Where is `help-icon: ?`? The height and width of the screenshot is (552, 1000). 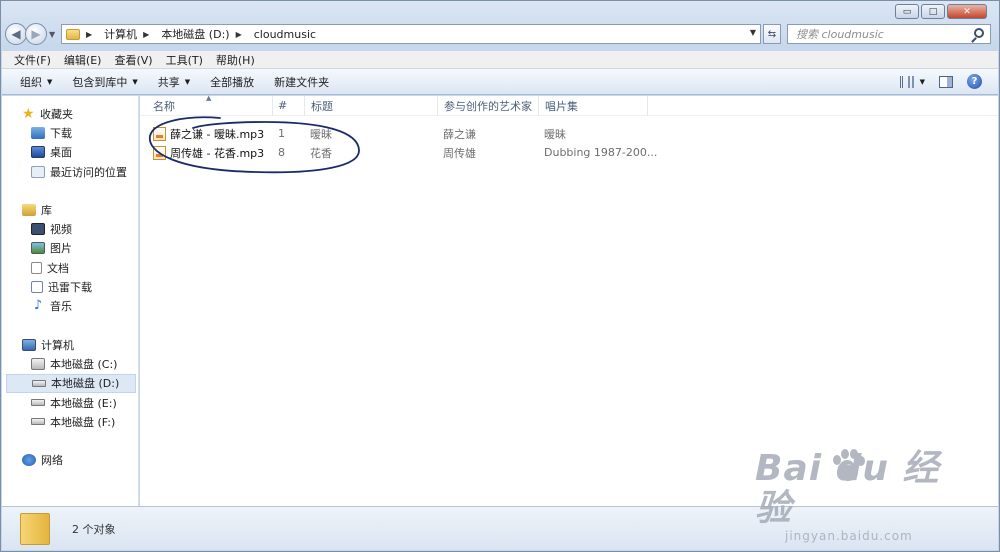
help-icon: ? is located at coordinates (974, 81).